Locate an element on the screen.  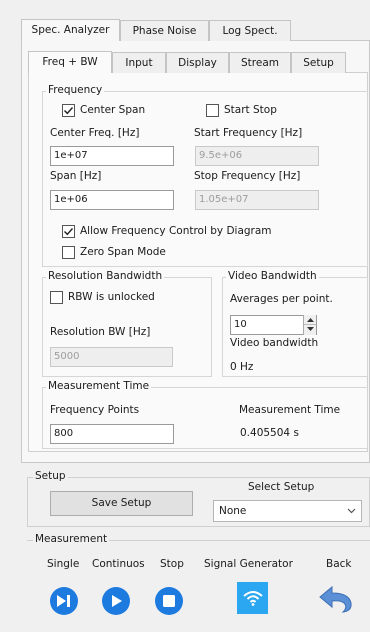
tab-input: Input is located at coordinates (139, 62).